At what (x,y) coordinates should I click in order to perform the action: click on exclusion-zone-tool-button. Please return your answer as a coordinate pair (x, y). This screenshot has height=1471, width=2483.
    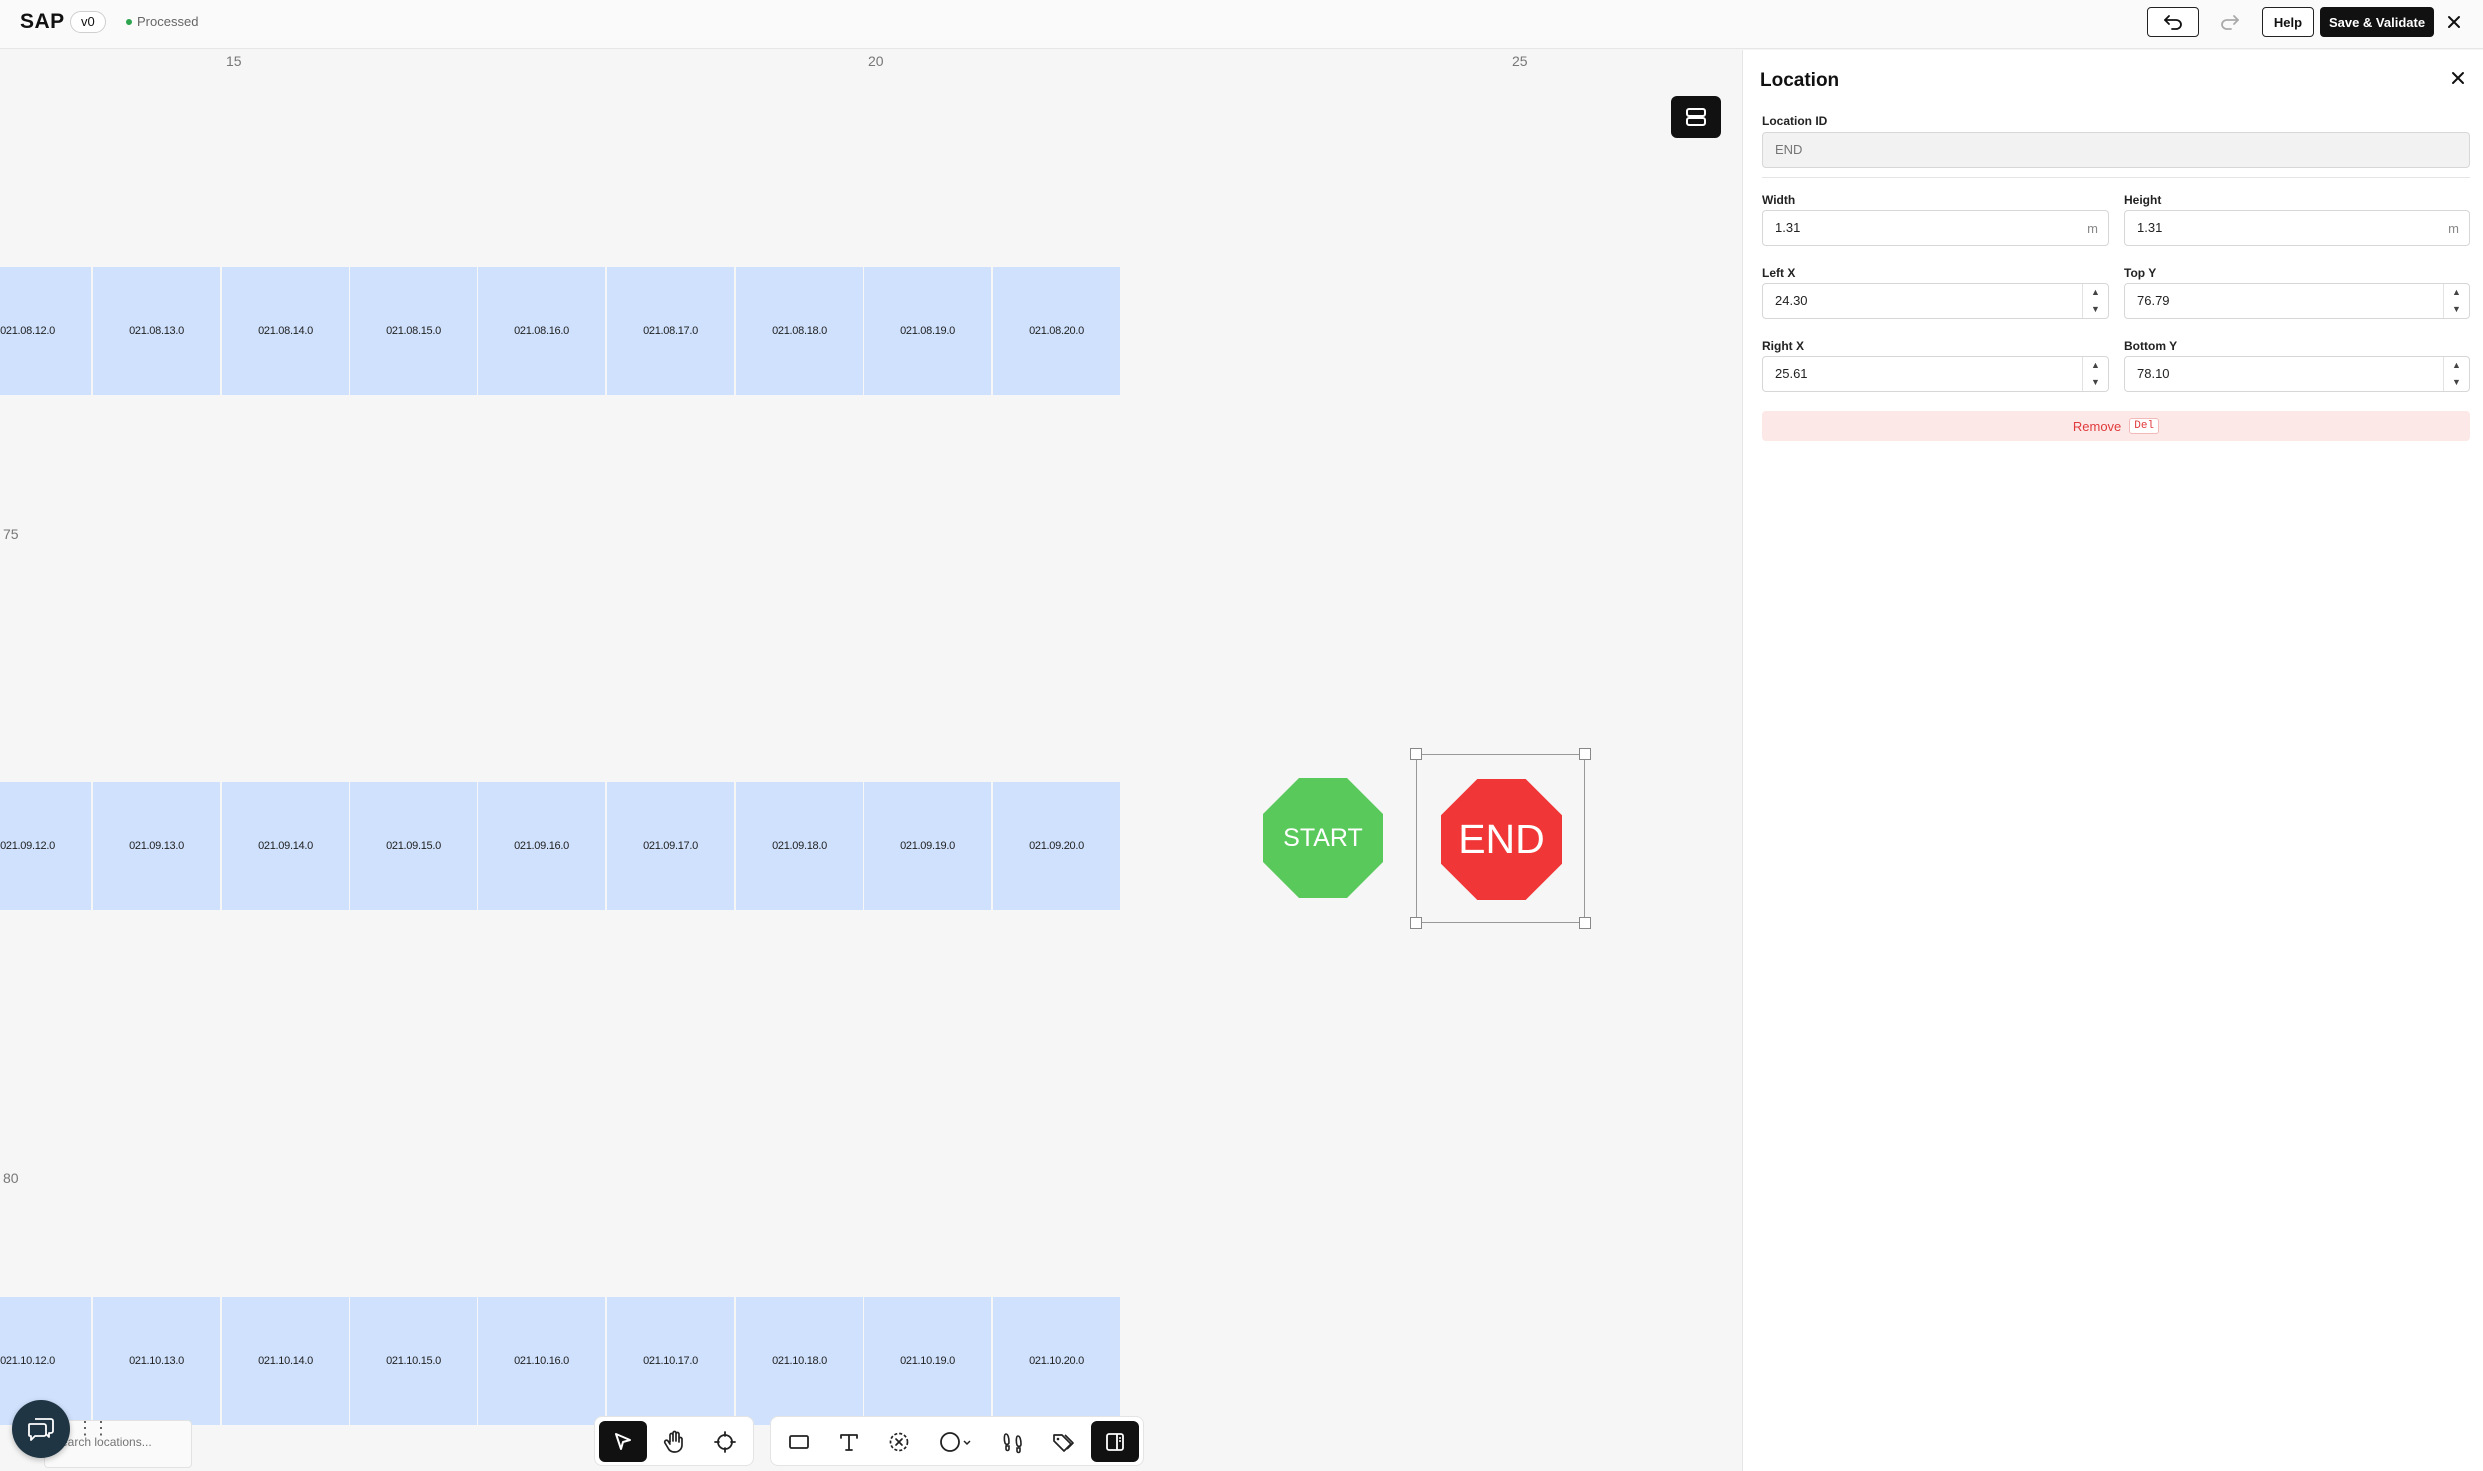
    Looking at the image, I should click on (899, 1441).